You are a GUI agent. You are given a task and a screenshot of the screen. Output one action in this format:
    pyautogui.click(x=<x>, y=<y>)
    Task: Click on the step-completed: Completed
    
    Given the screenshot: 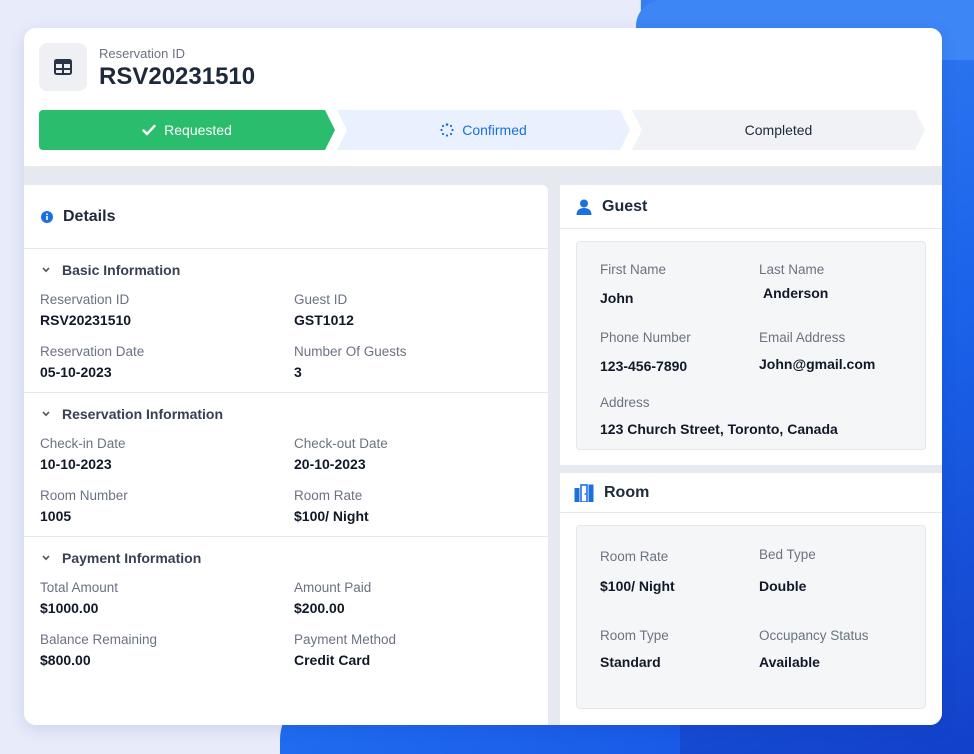 What is the action you would take?
    pyautogui.click(x=778, y=130)
    